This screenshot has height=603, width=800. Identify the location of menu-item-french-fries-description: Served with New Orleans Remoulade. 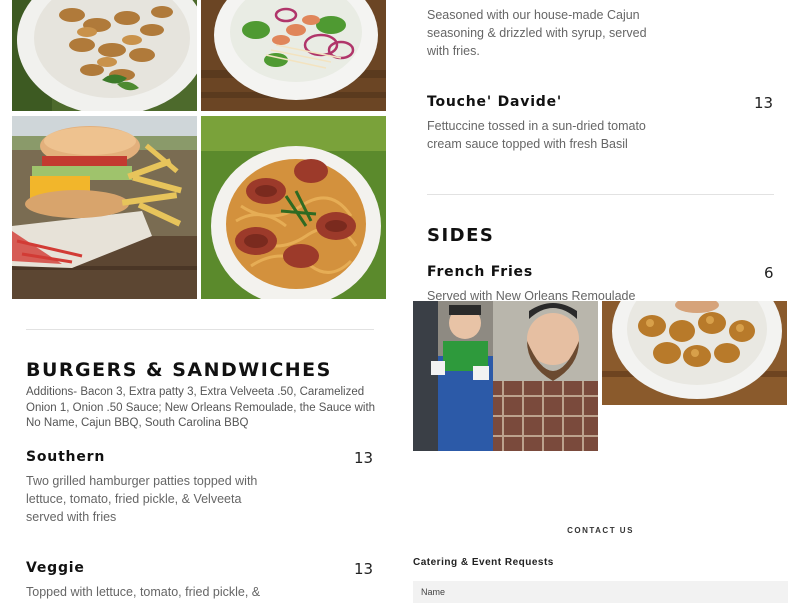
(531, 295).